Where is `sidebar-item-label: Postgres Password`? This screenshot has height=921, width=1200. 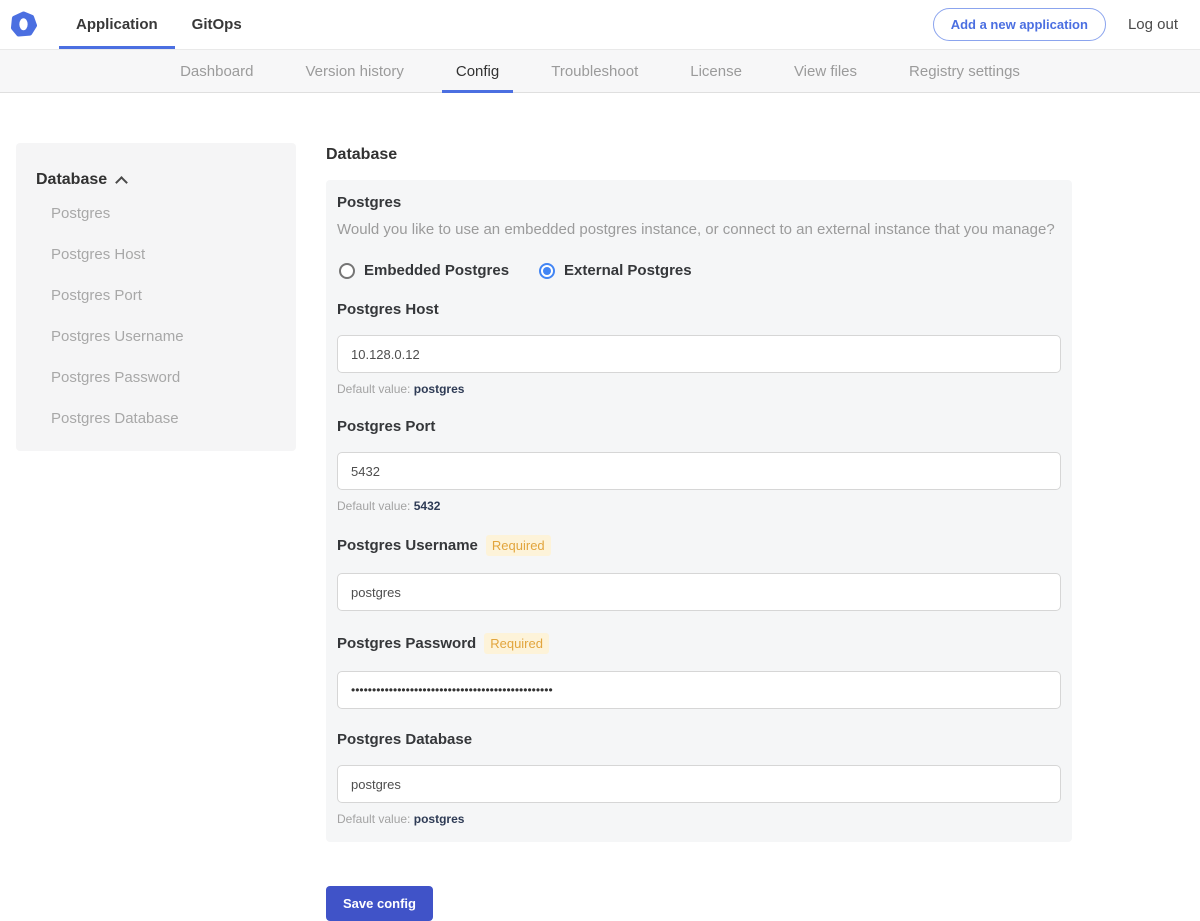
sidebar-item-label: Postgres Password is located at coordinates (116, 377).